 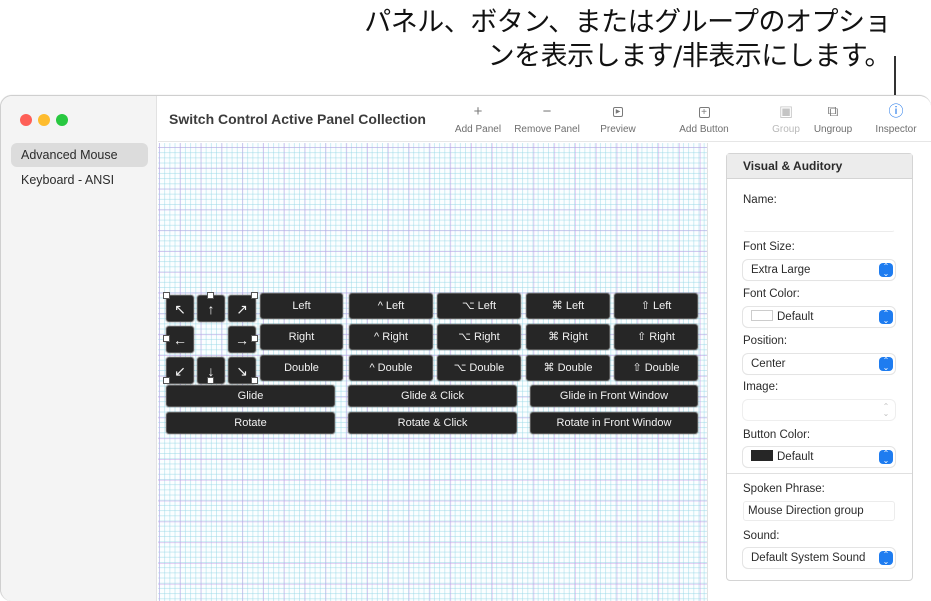 I want to click on minus-icon: −, so click(x=547, y=111).